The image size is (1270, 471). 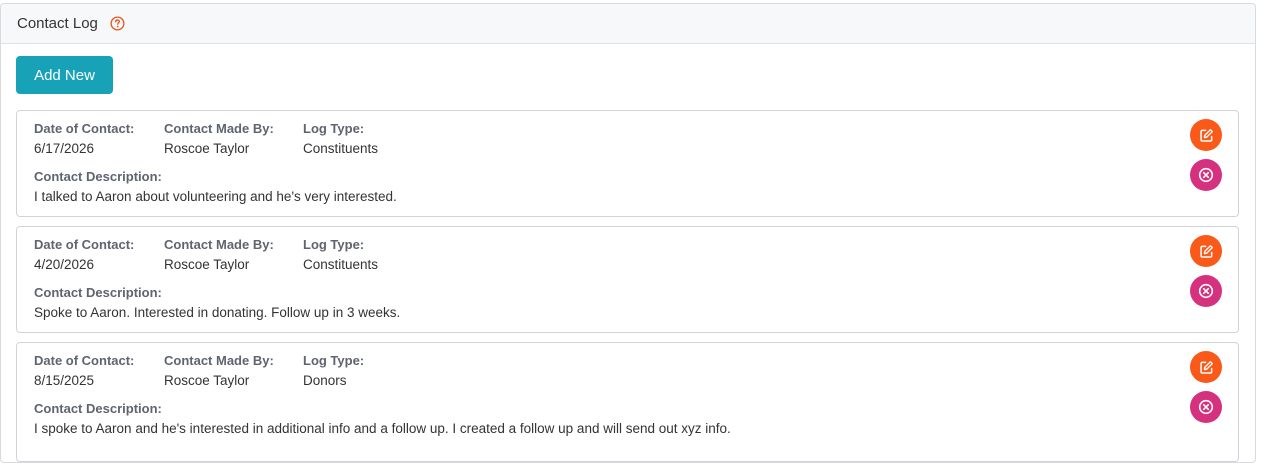 What do you see at coordinates (118, 24) in the screenshot?
I see `question-circle-icon` at bounding box center [118, 24].